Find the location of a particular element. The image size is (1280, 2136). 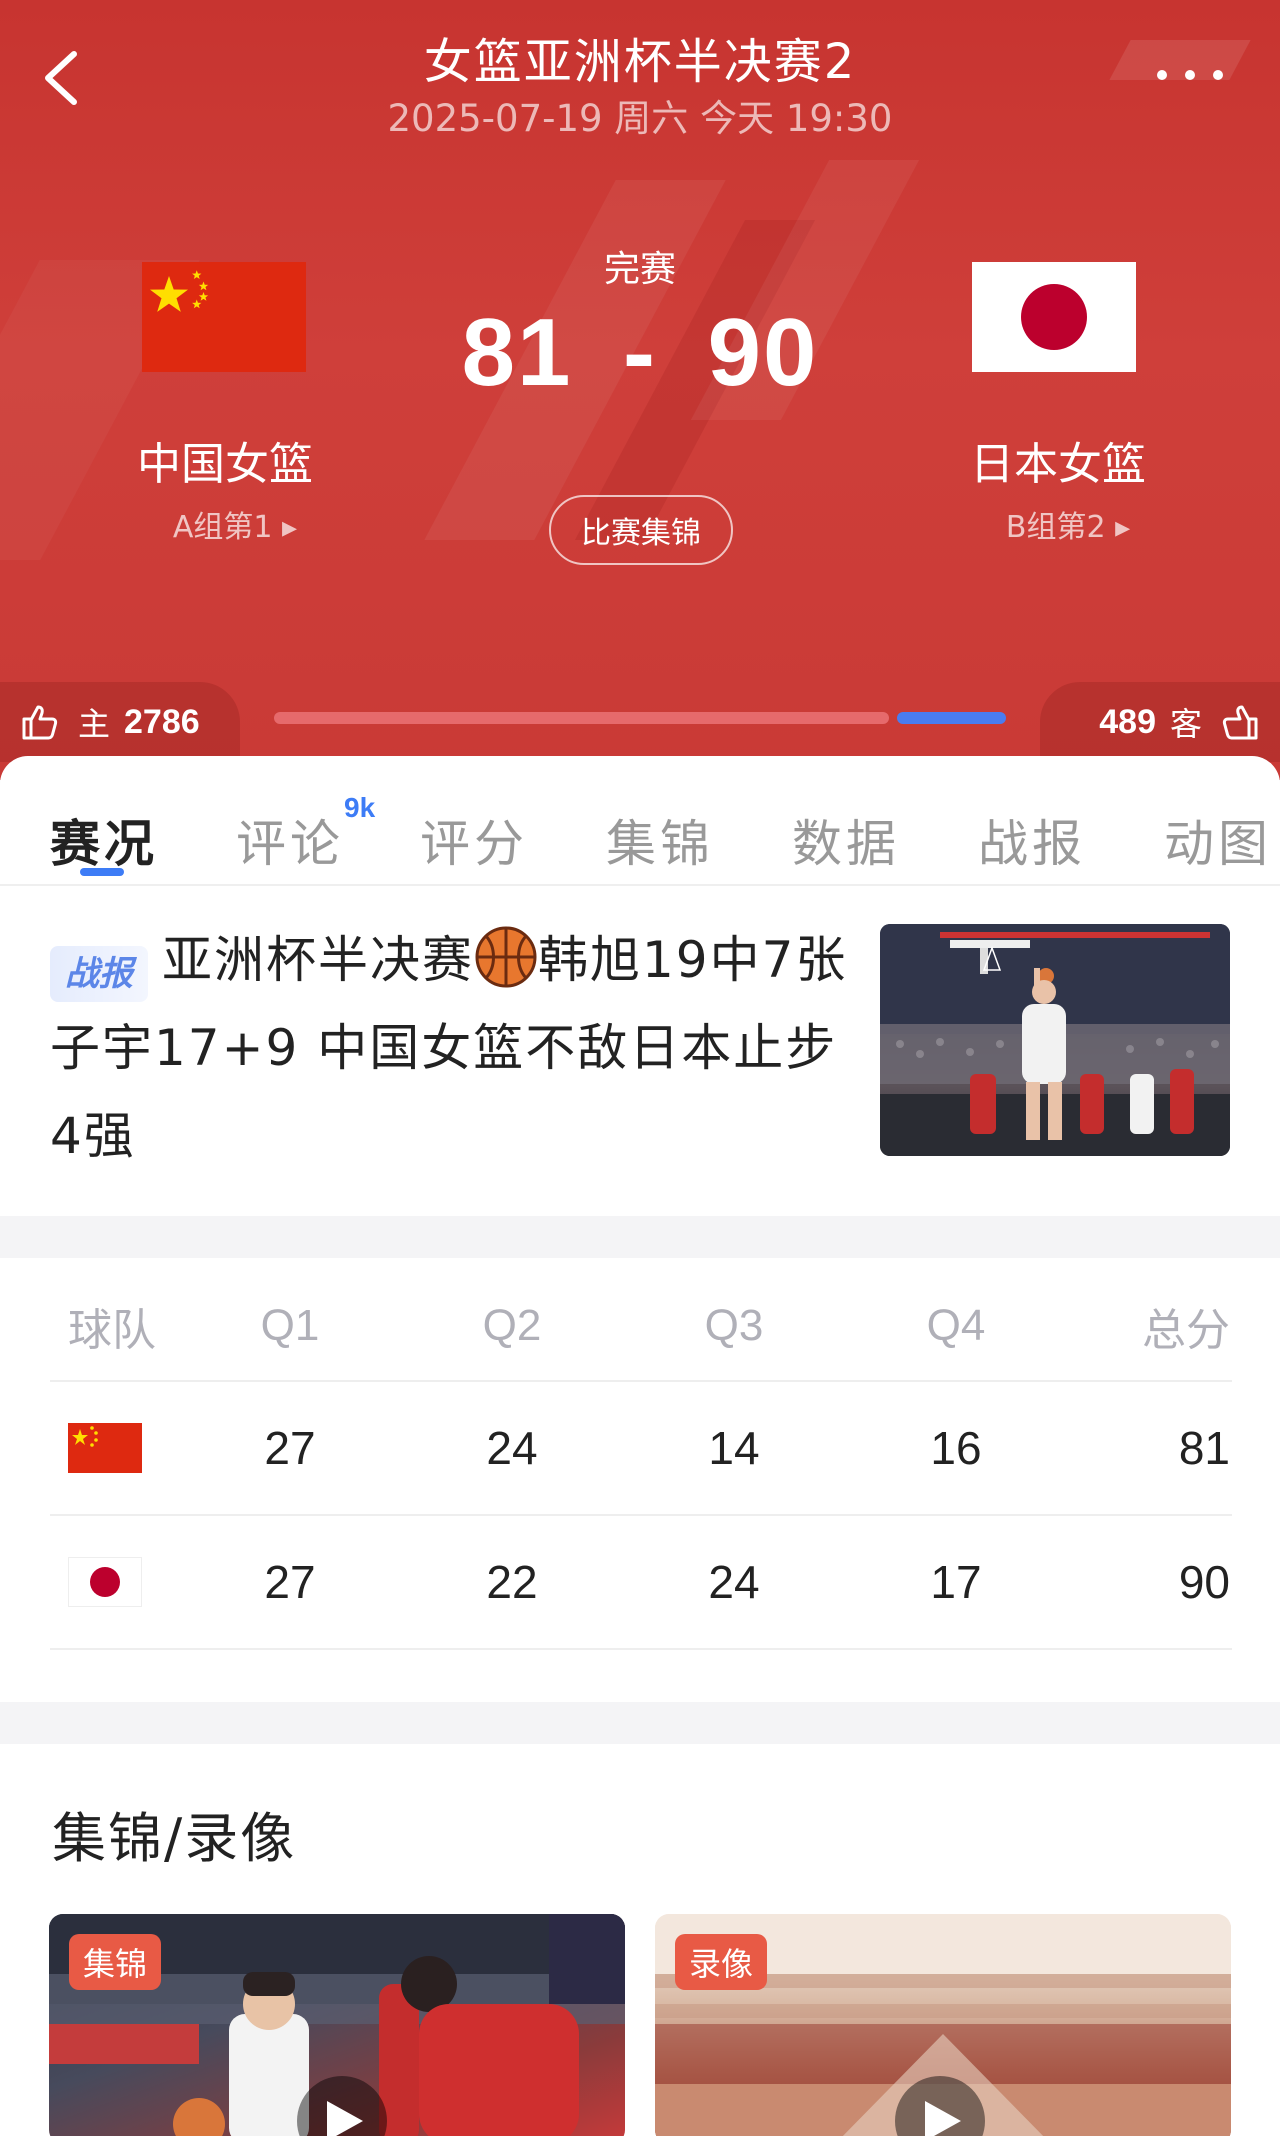

table-row: 27 22 24 17 90 is located at coordinates (641, 1583).